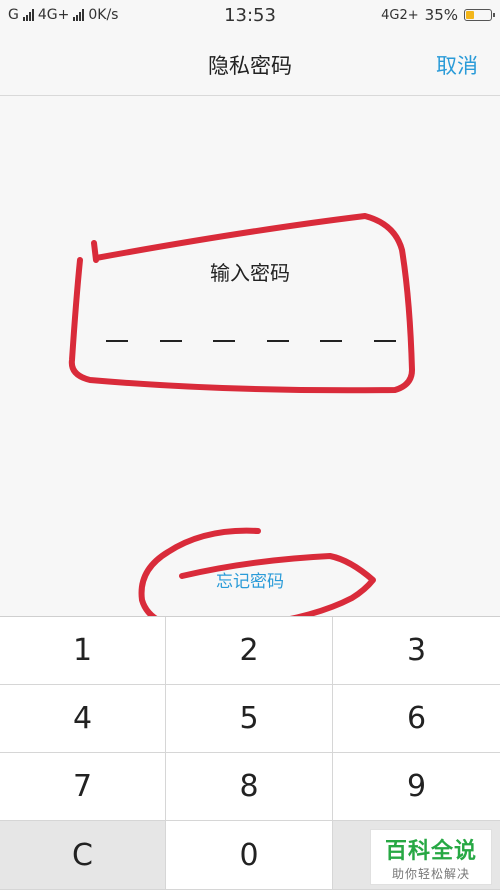 This screenshot has width=500, height=890. What do you see at coordinates (249, 651) in the screenshot?
I see `key-2: 2` at bounding box center [249, 651].